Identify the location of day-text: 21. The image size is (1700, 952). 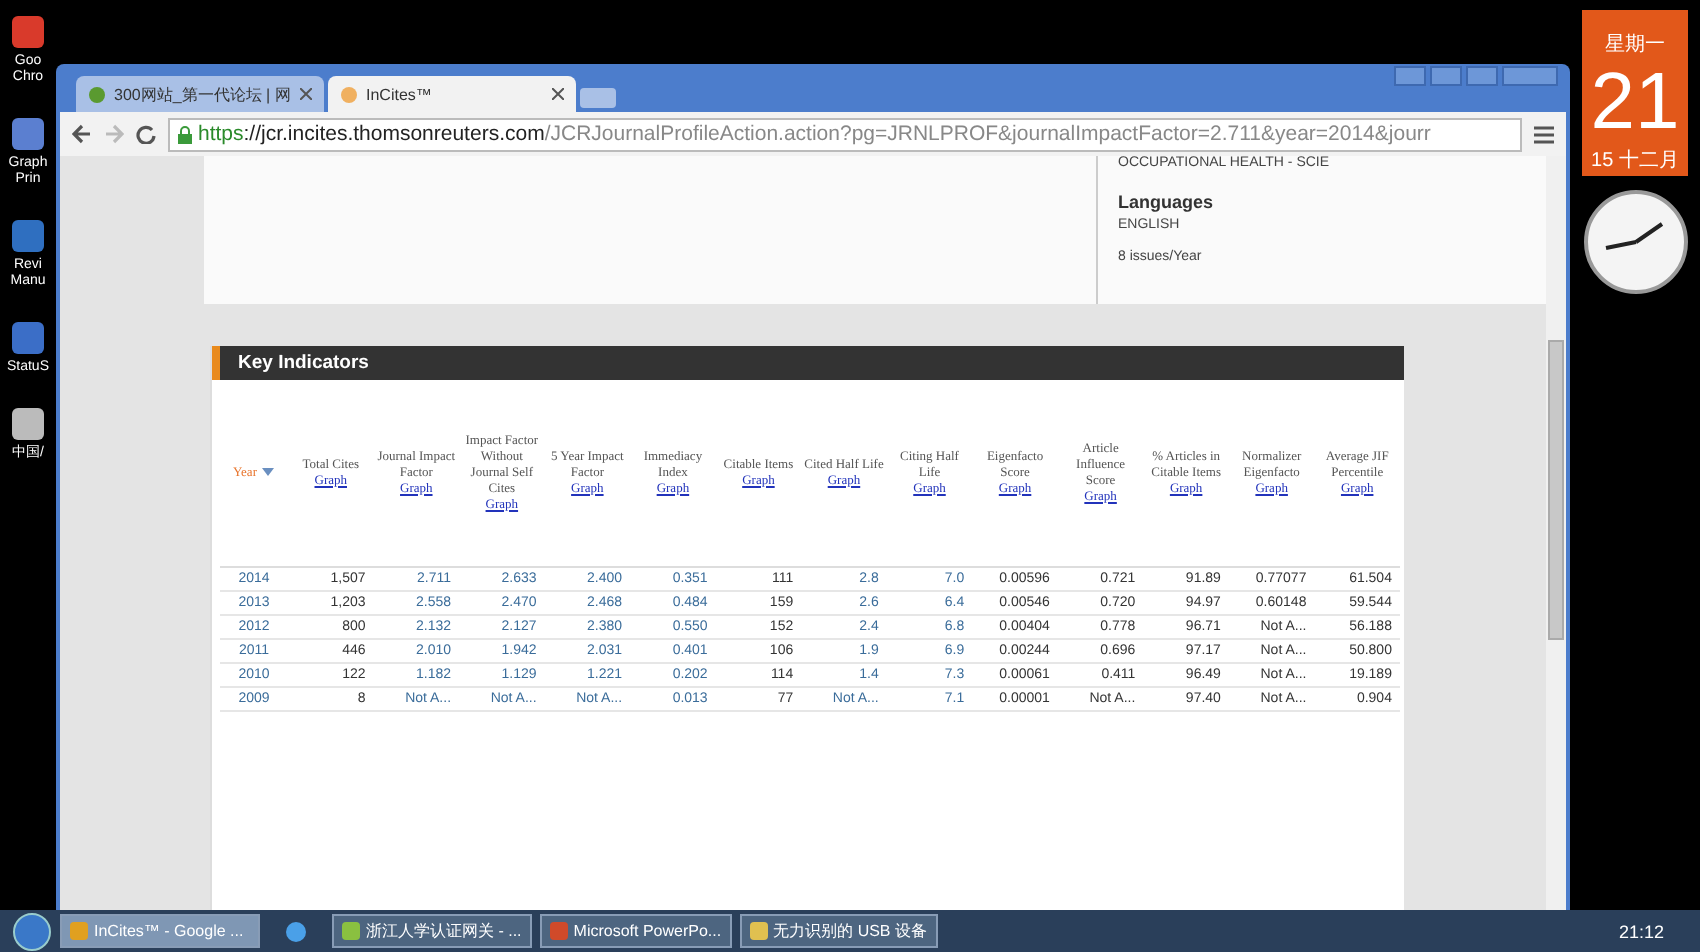
(1635, 102).